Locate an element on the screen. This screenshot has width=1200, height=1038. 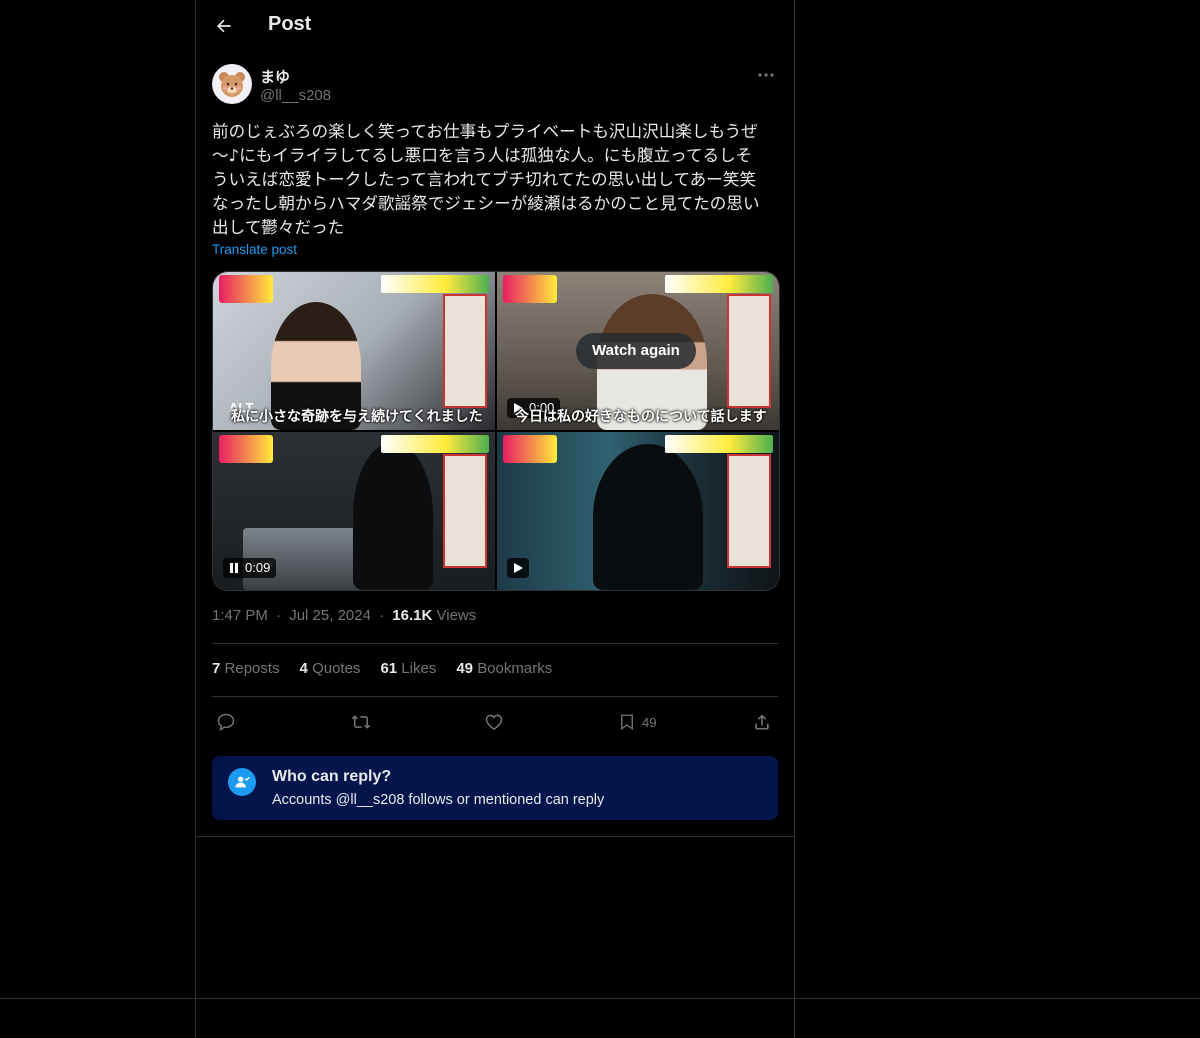
media-tile-3: 0:09 is located at coordinates (354, 511).